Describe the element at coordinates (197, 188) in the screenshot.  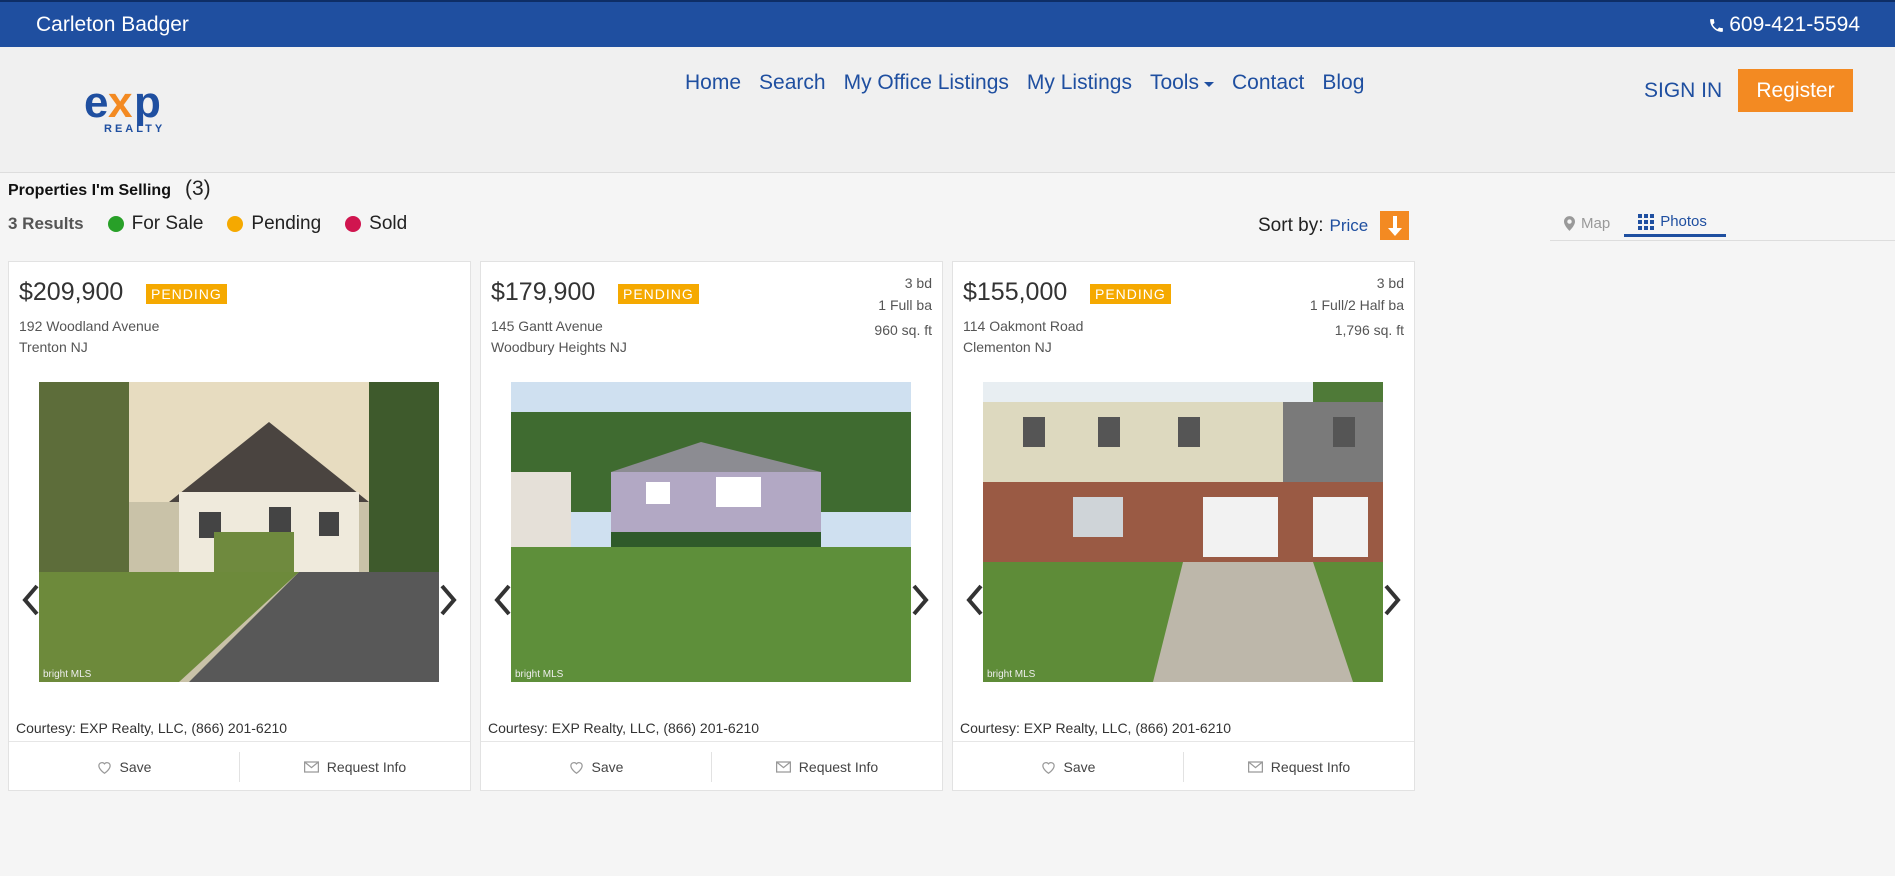
I see `section-count: (3)` at that location.